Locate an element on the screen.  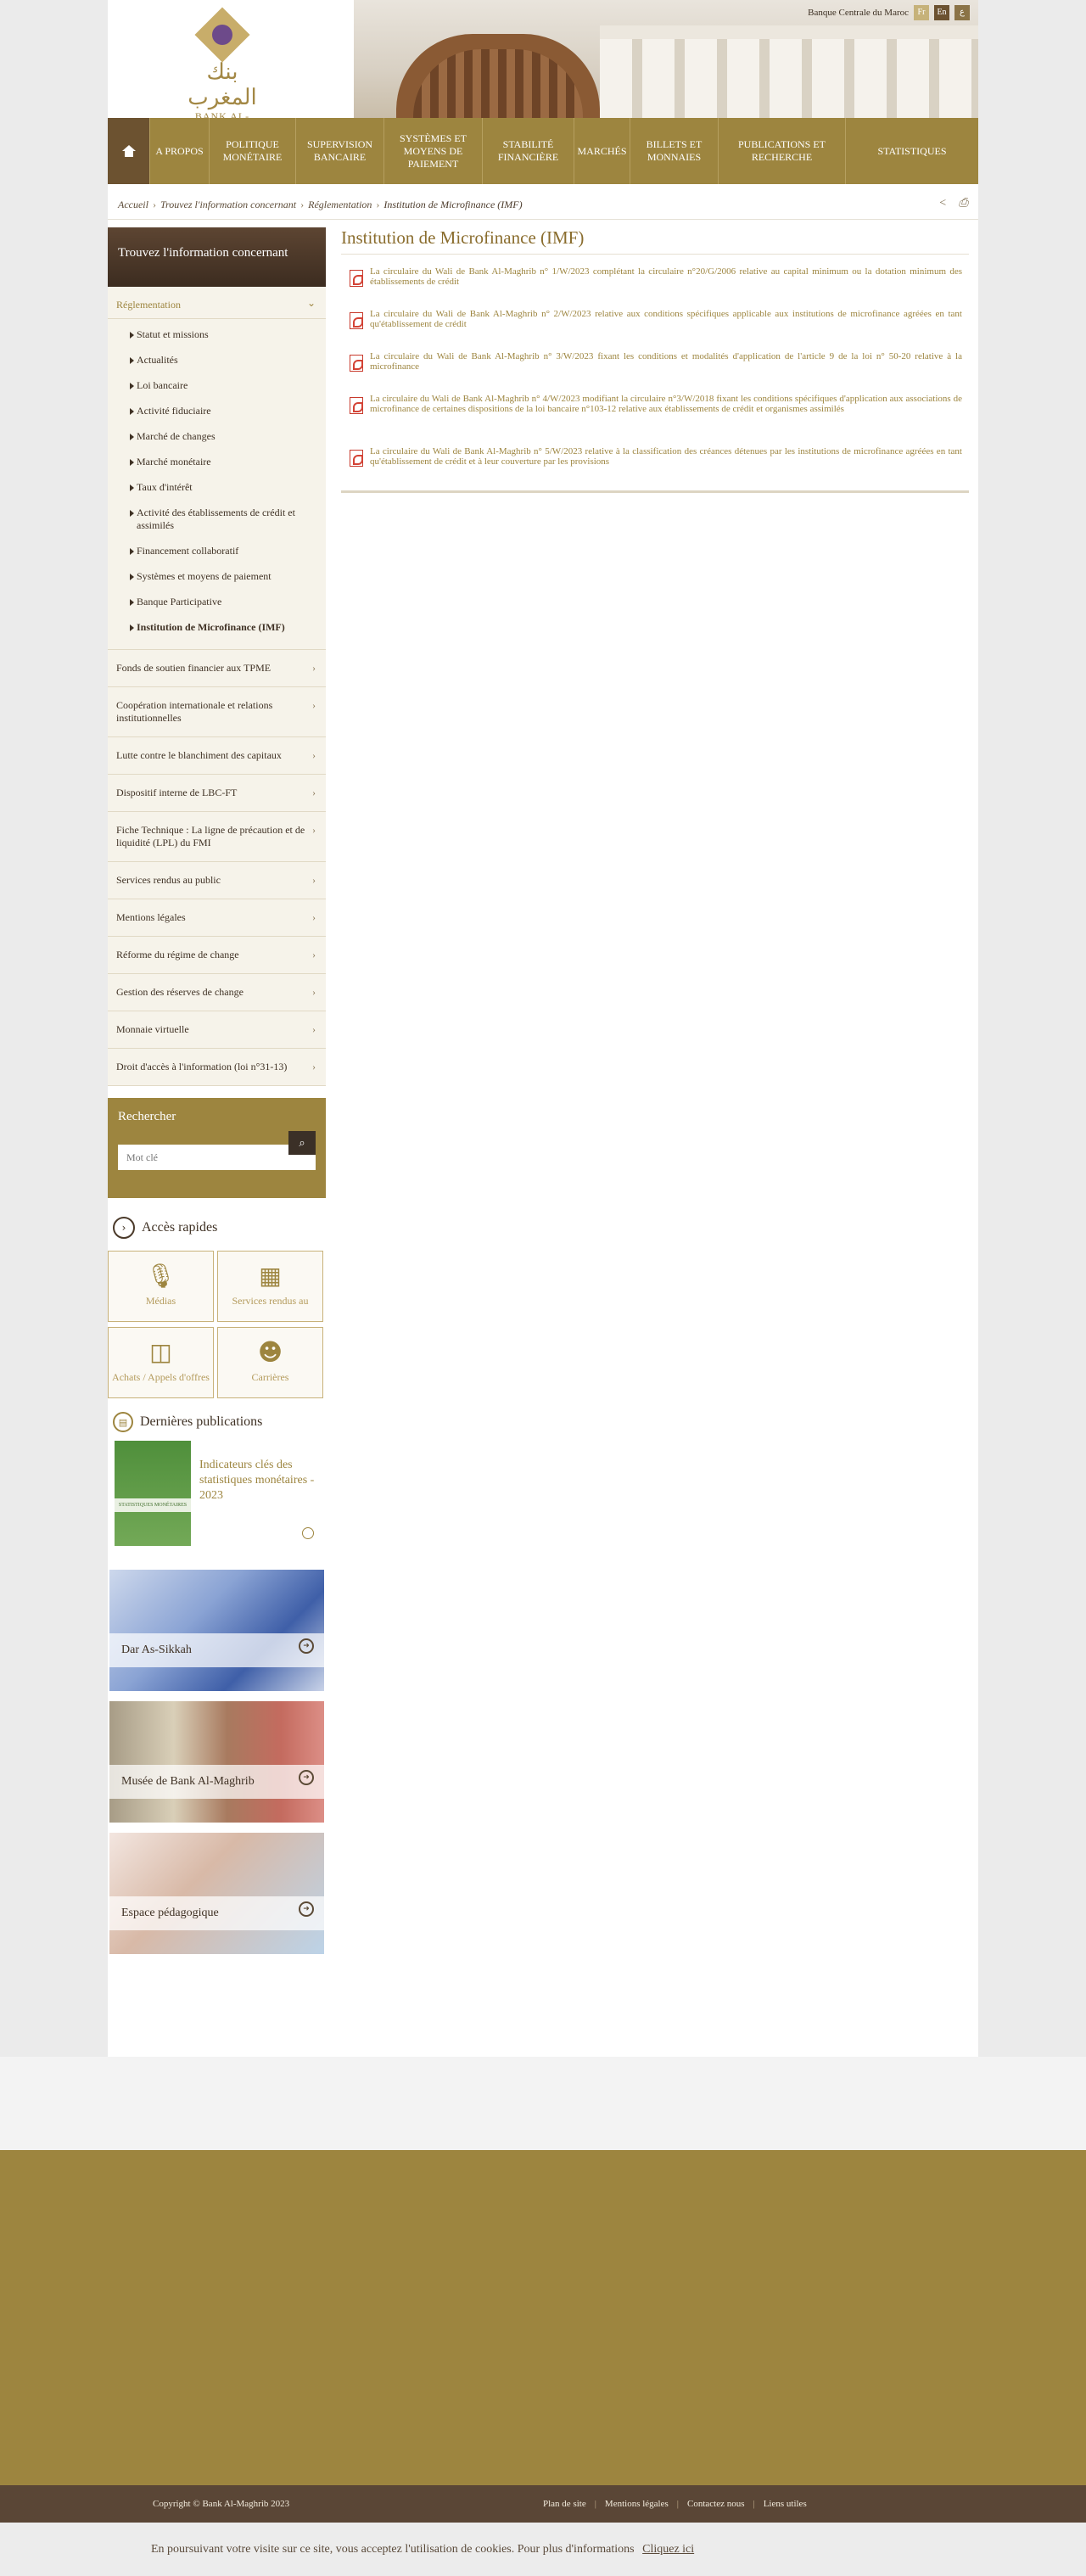
submenu-item-loi-bancaire: Loi bancaire is located at coordinates (224, 386).